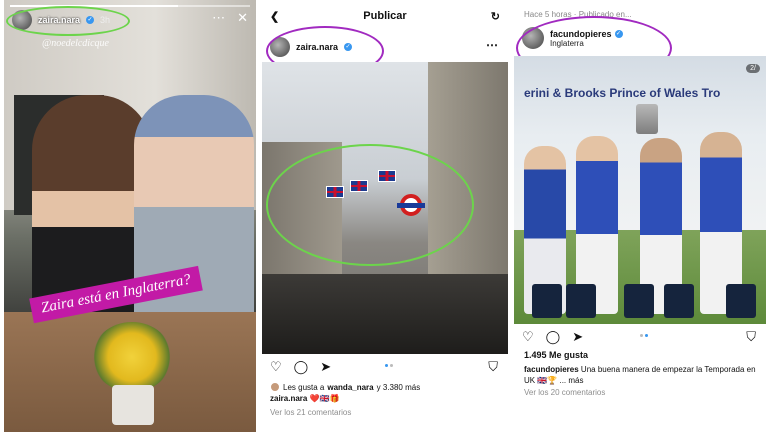  What do you see at coordinates (274, 16) in the screenshot?
I see `back-icon: ❮` at bounding box center [274, 16].